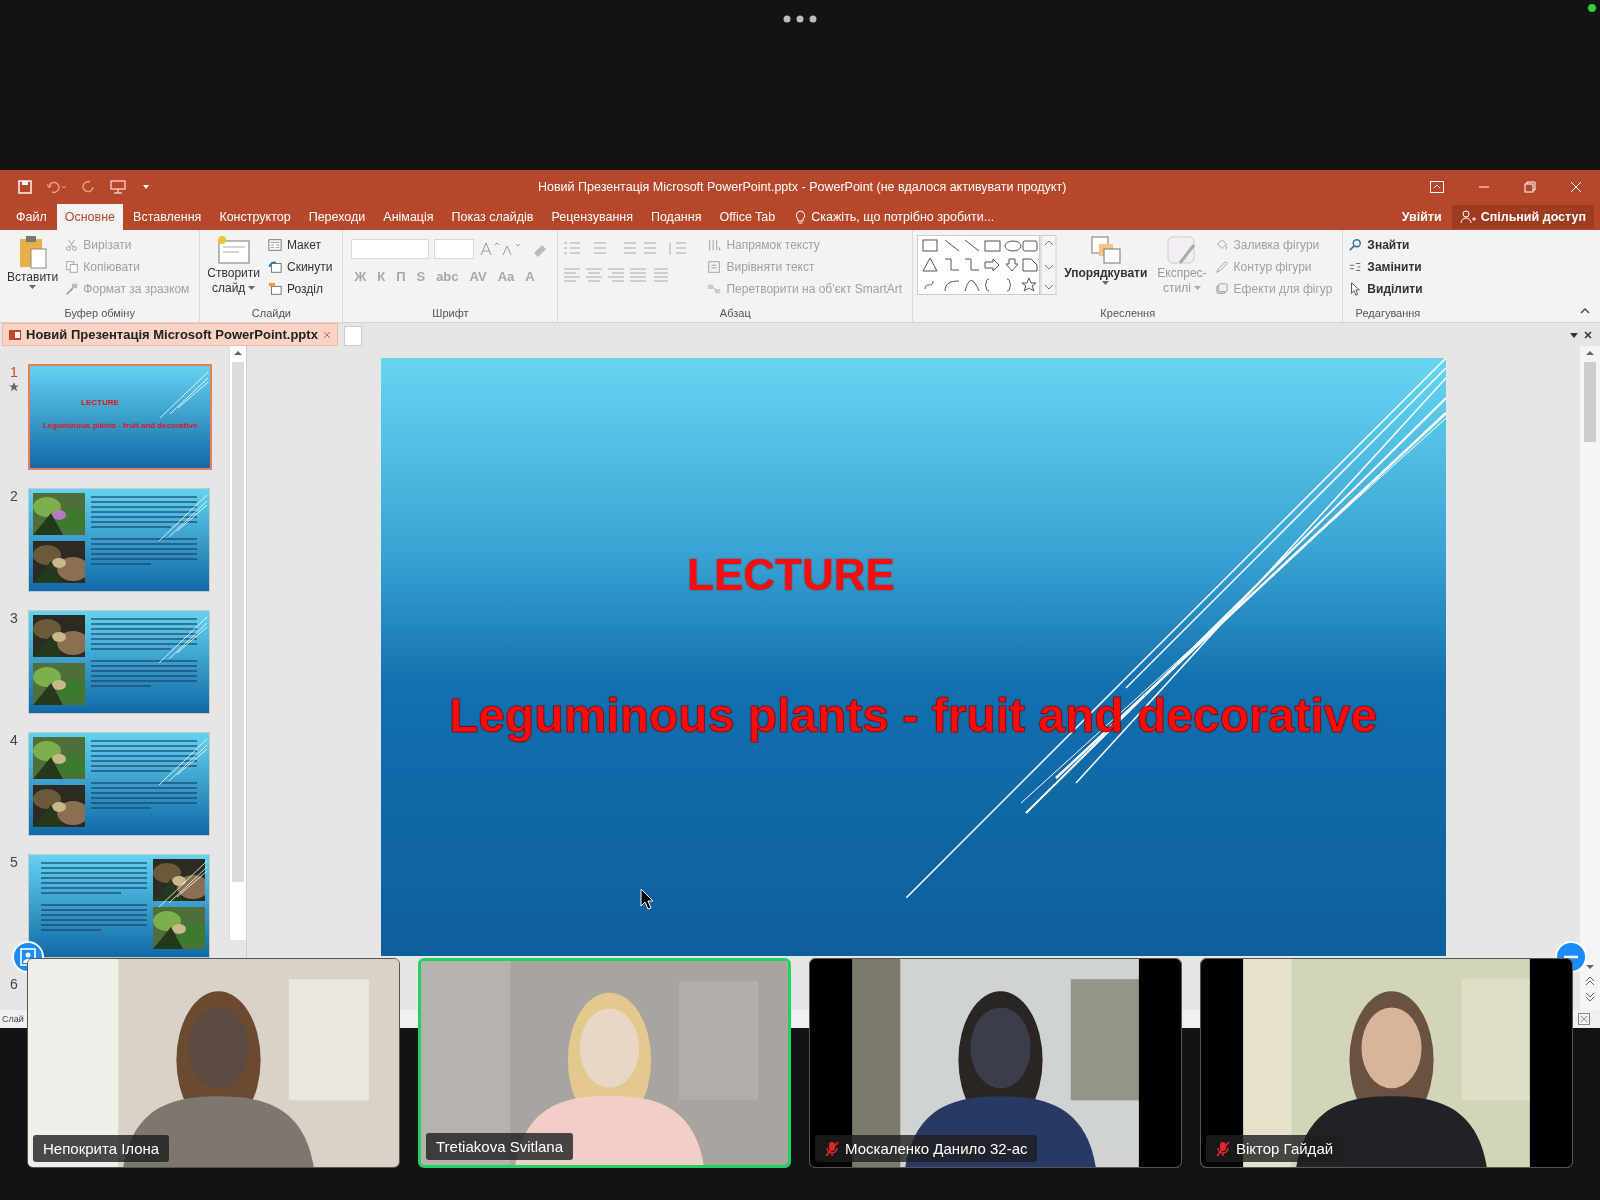 The width and height of the screenshot is (1600, 1200). Describe the element at coordinates (1386, 1063) in the screenshot. I see `video-tile: Віктор Гайдай` at that location.